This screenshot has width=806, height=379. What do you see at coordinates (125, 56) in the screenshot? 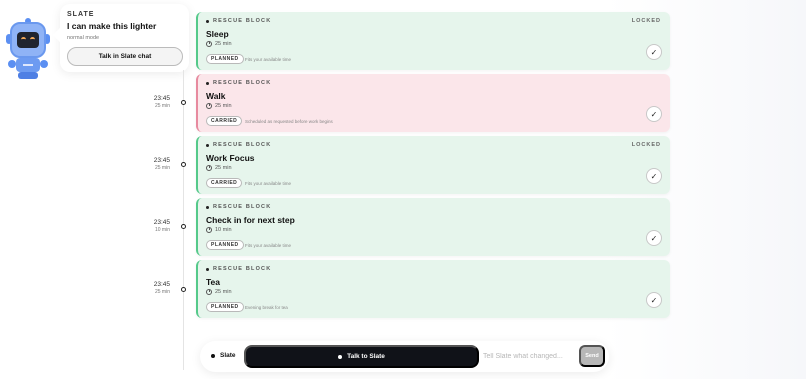
I see `talk-in-chat-button: Talk in Slate chat` at bounding box center [125, 56].